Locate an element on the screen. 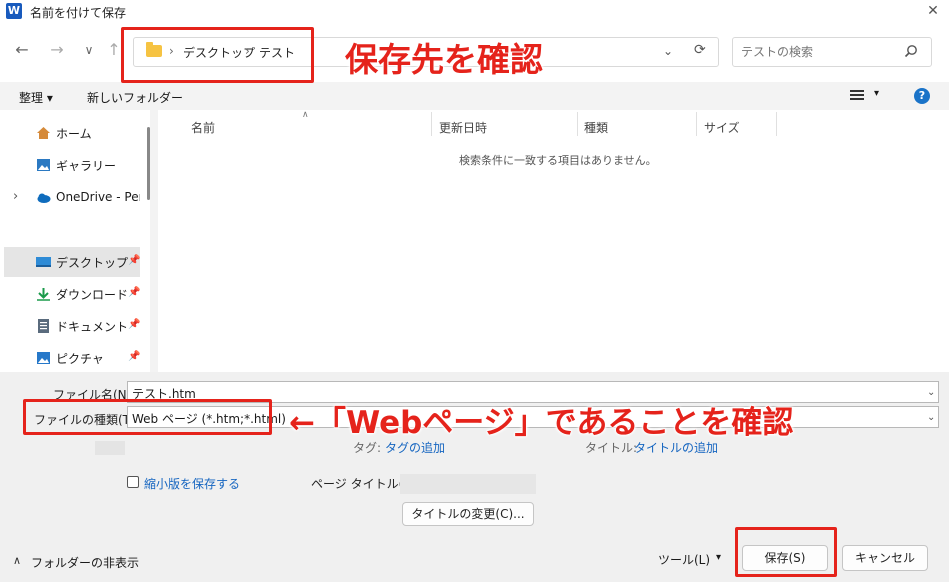  sidebar-item-label: ダウンロード is located at coordinates (92, 295).